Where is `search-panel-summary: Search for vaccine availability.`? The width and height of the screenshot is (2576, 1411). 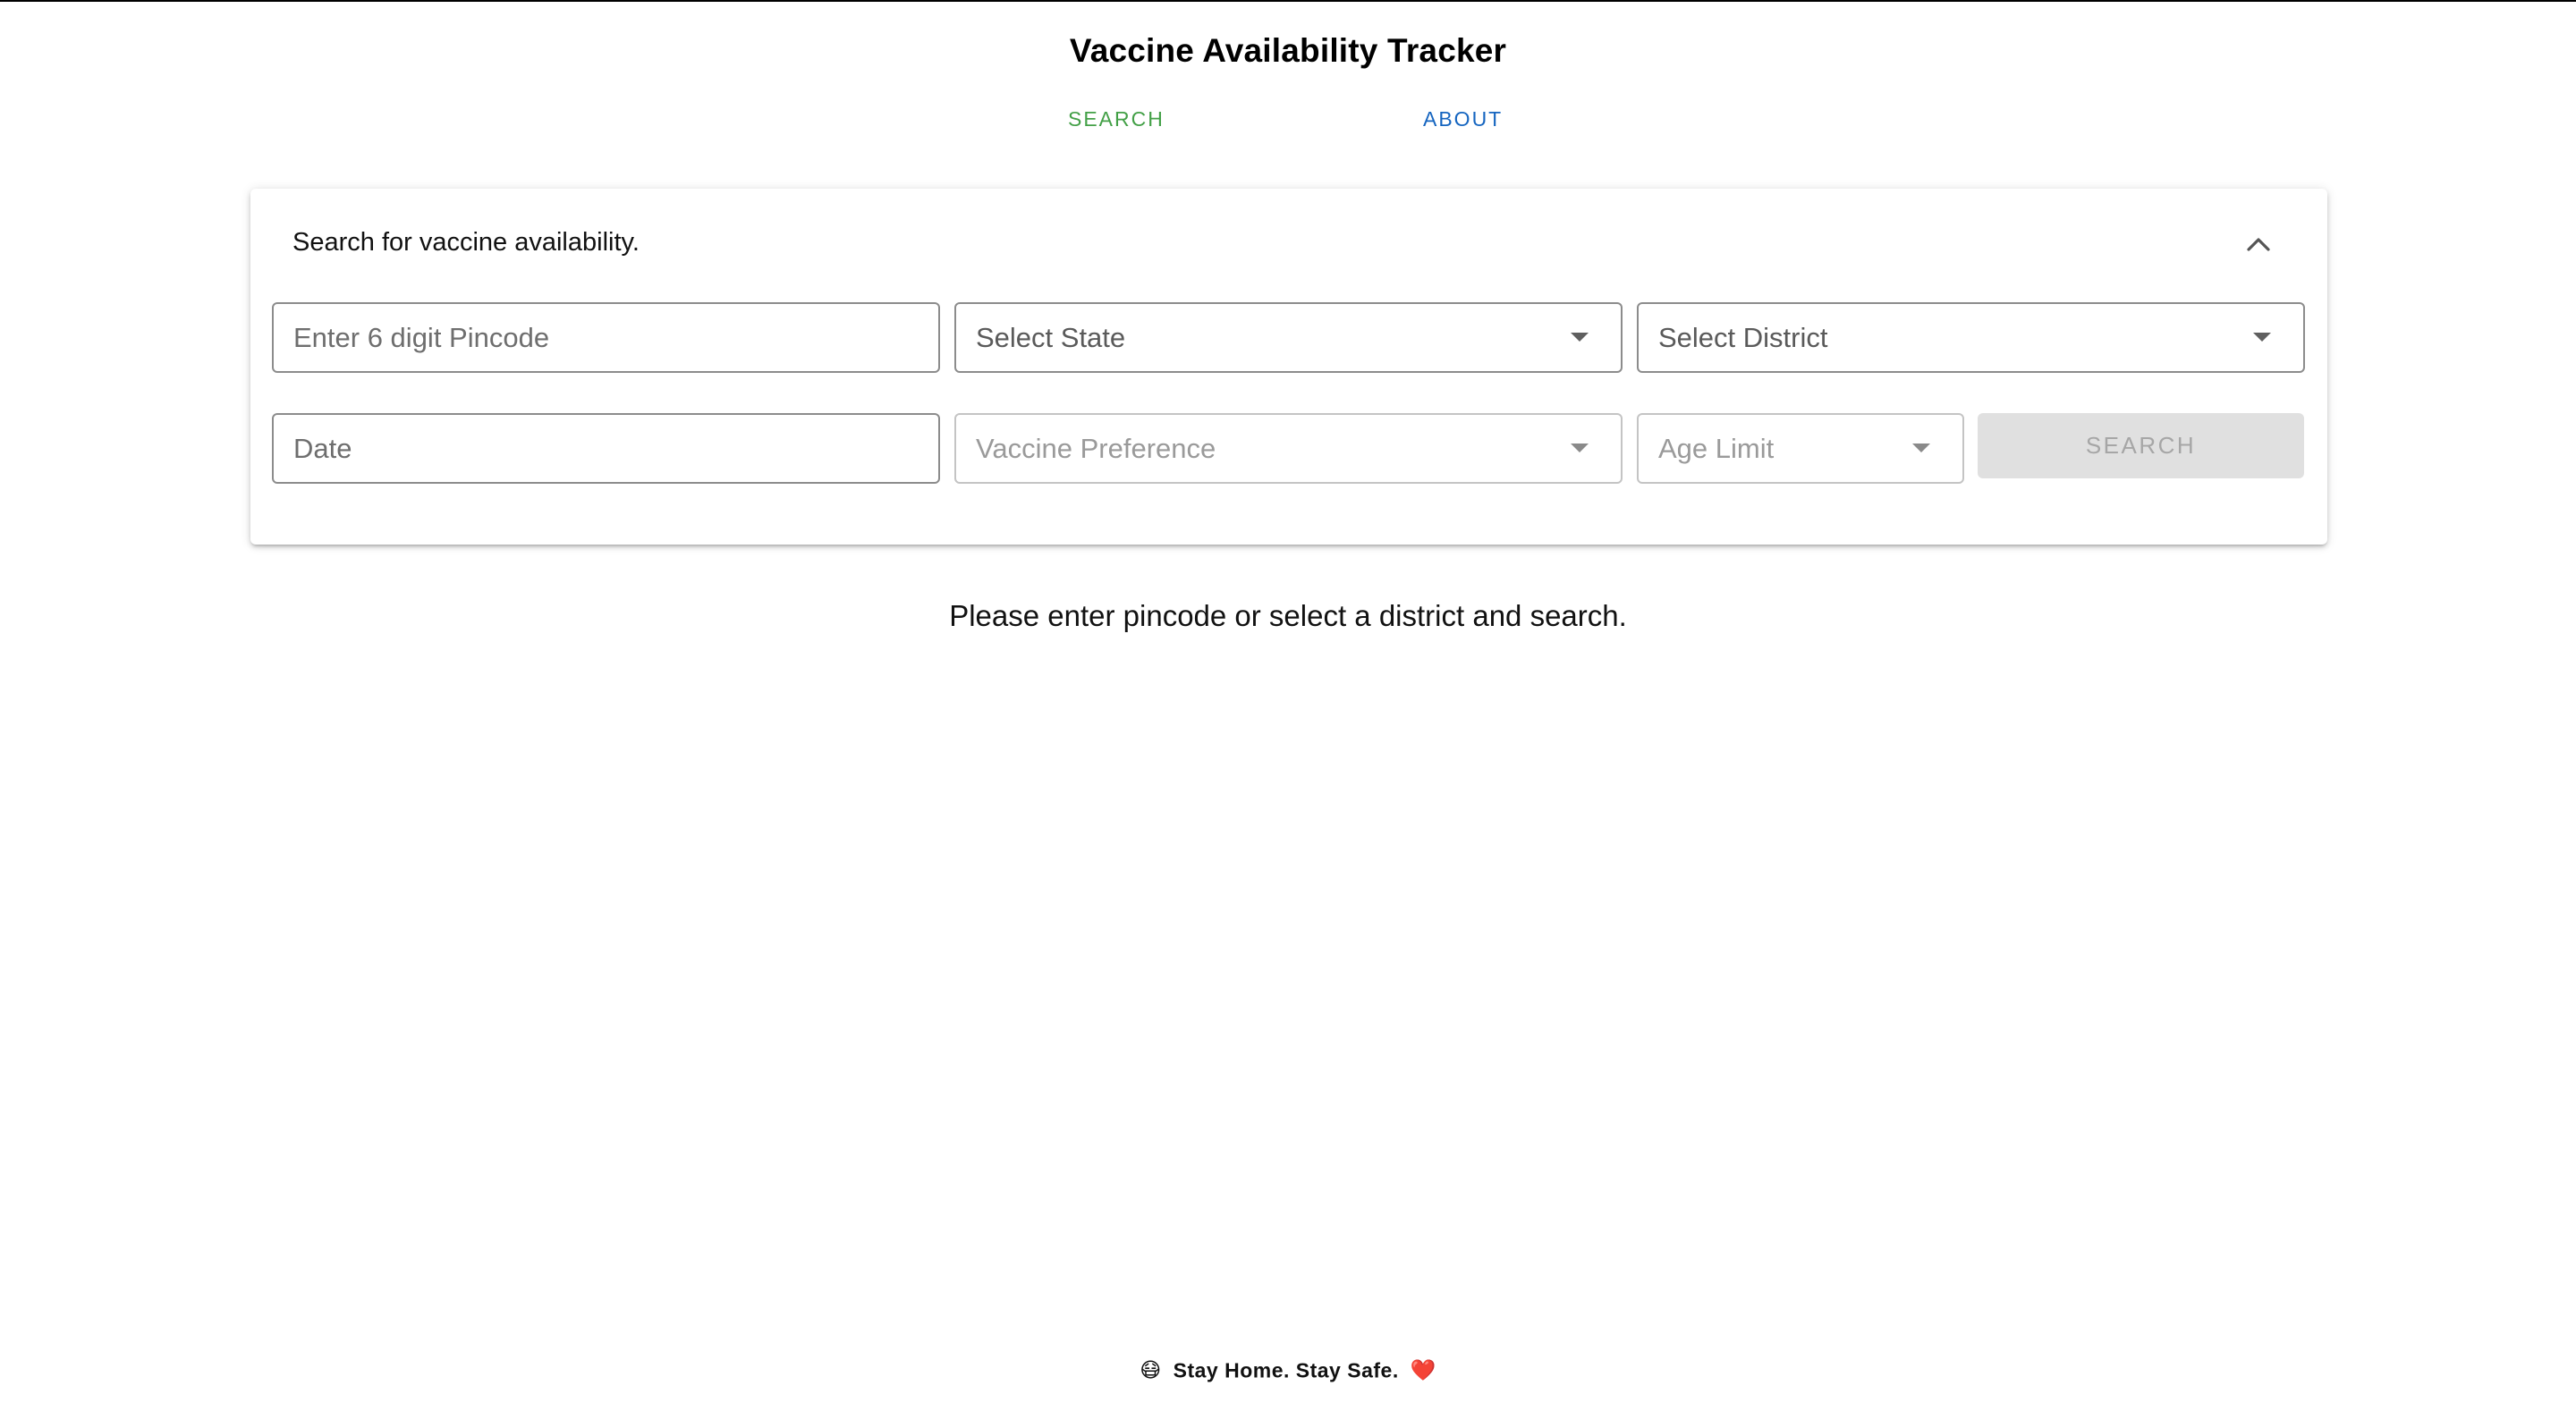 search-panel-summary: Search for vaccine availability. is located at coordinates (466, 242).